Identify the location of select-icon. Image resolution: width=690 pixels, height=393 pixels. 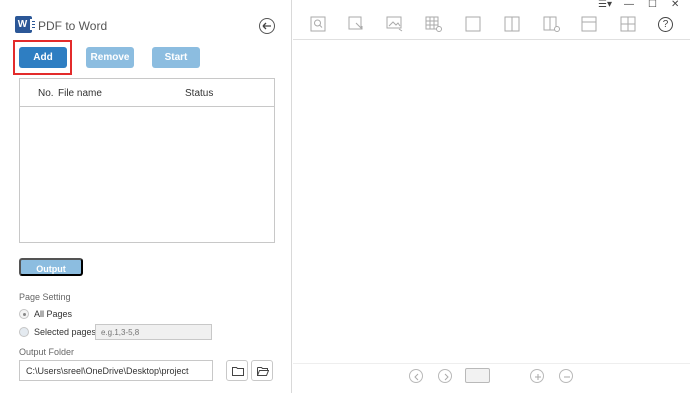
(356, 24).